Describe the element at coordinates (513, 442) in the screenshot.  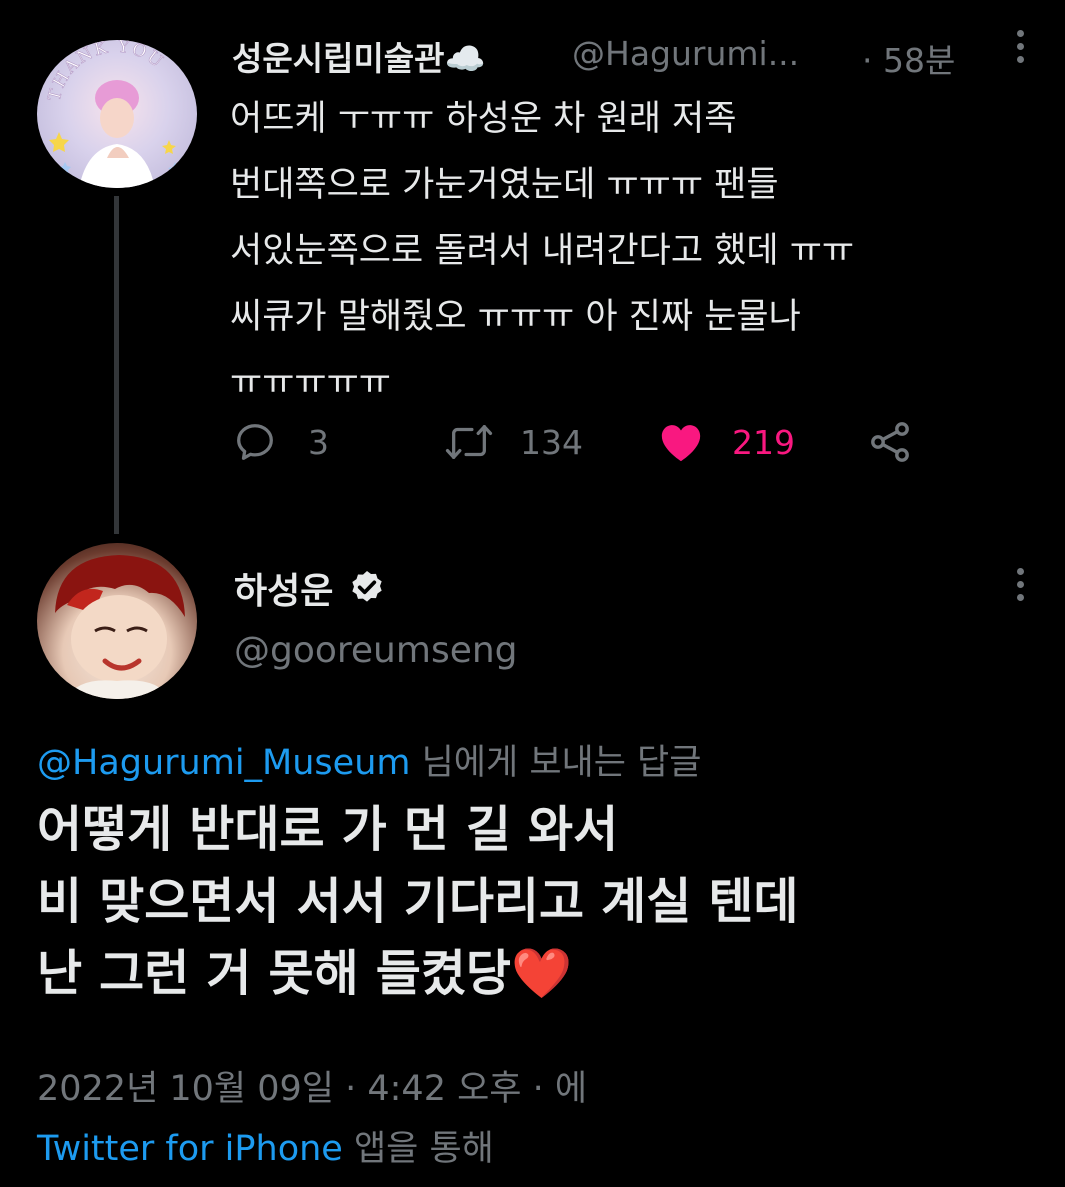
I see `retweet-button: 134` at that location.